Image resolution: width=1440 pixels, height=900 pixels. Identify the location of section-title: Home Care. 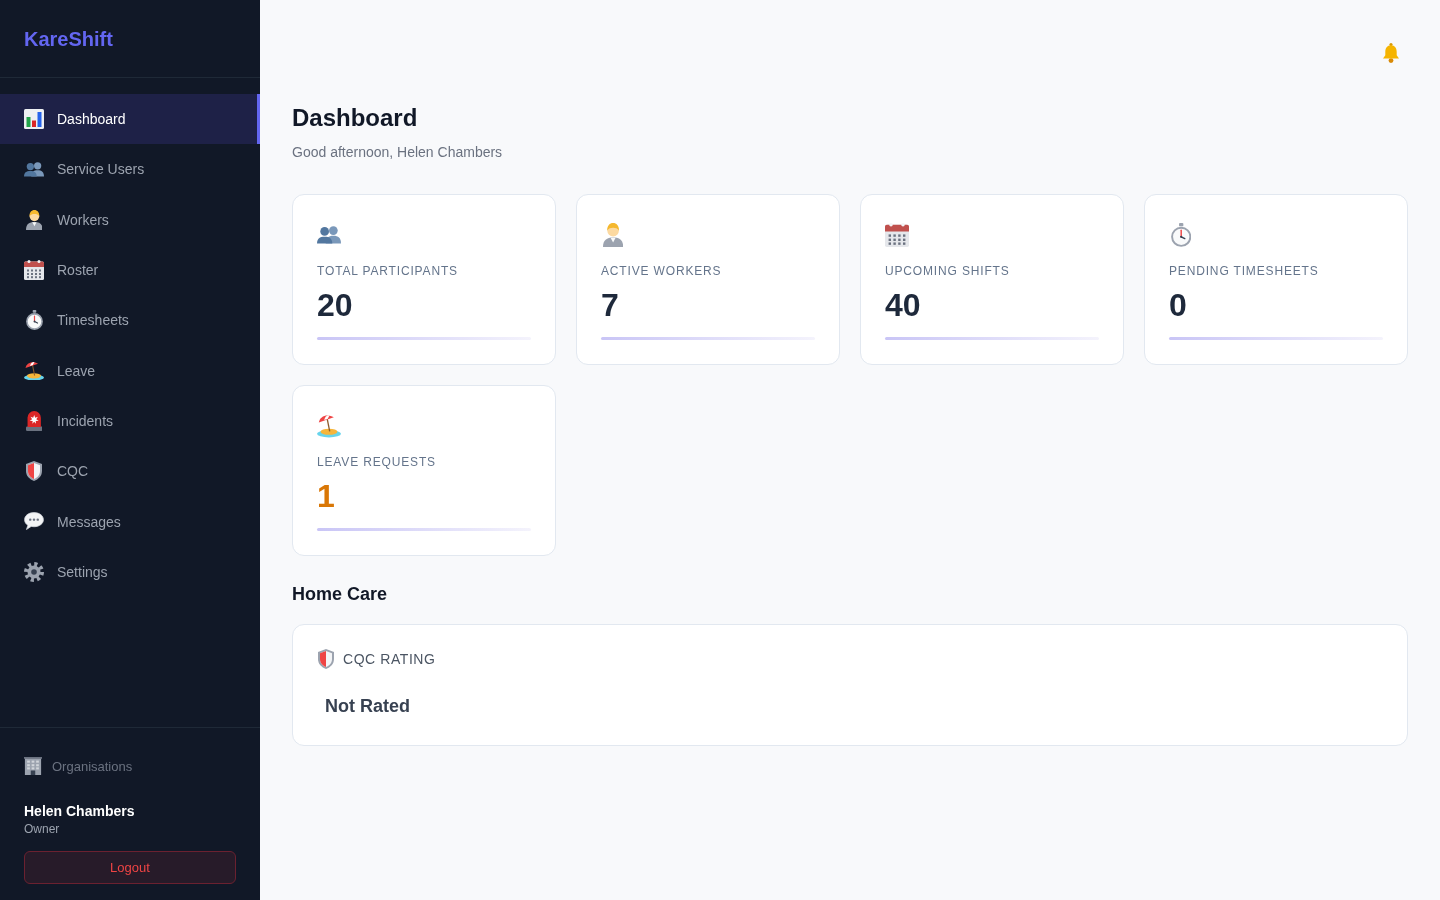
(340, 594).